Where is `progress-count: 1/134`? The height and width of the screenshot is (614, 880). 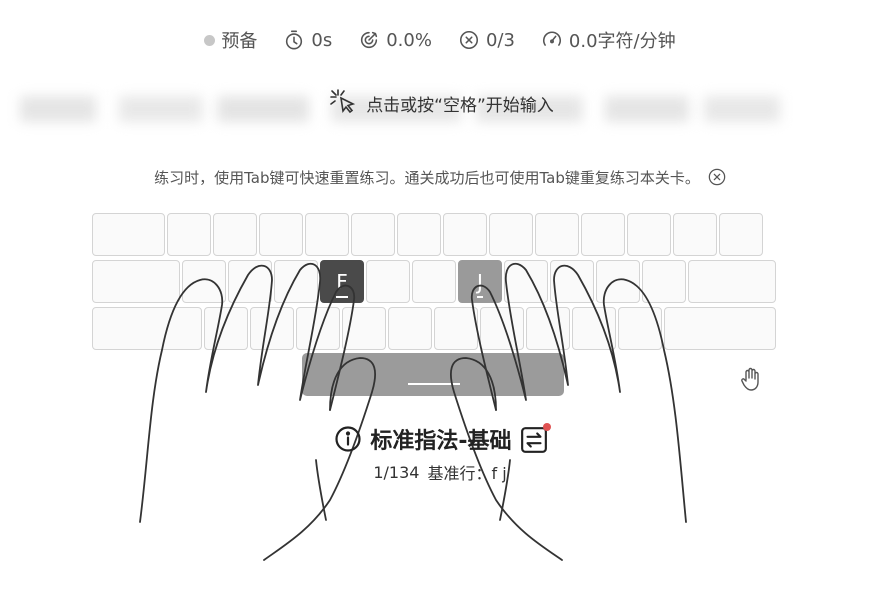 progress-count: 1/134 is located at coordinates (396, 472).